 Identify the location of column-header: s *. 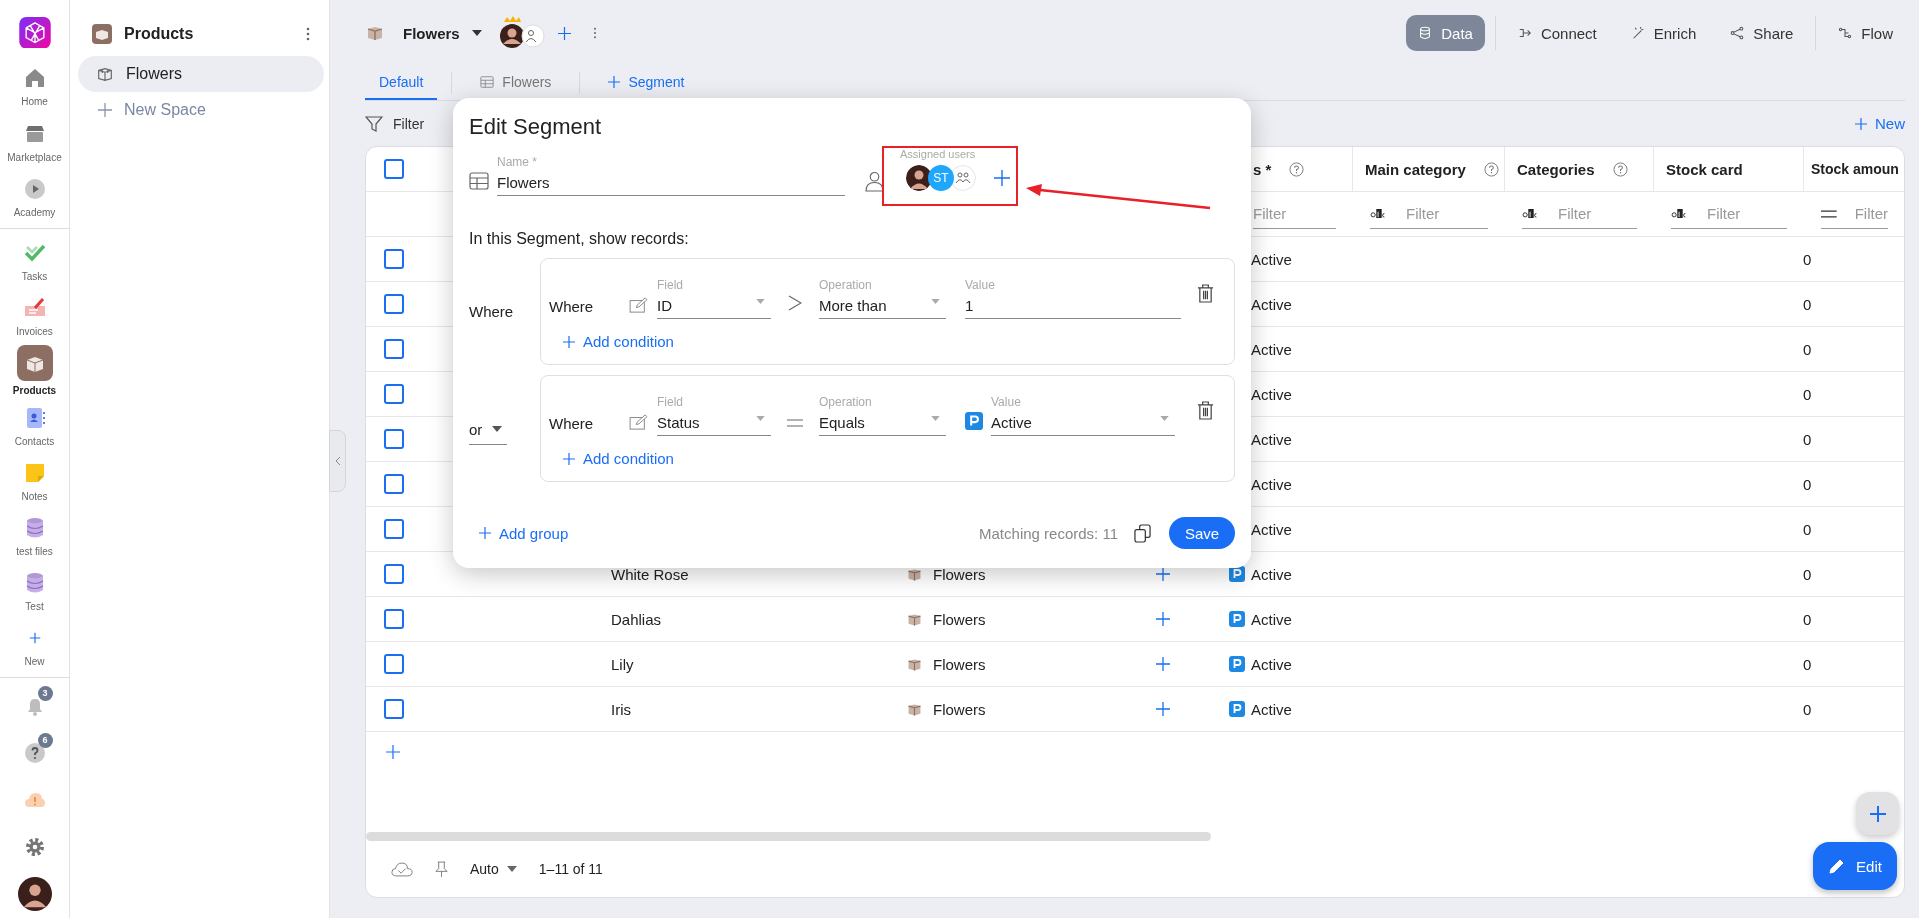
(1262, 169).